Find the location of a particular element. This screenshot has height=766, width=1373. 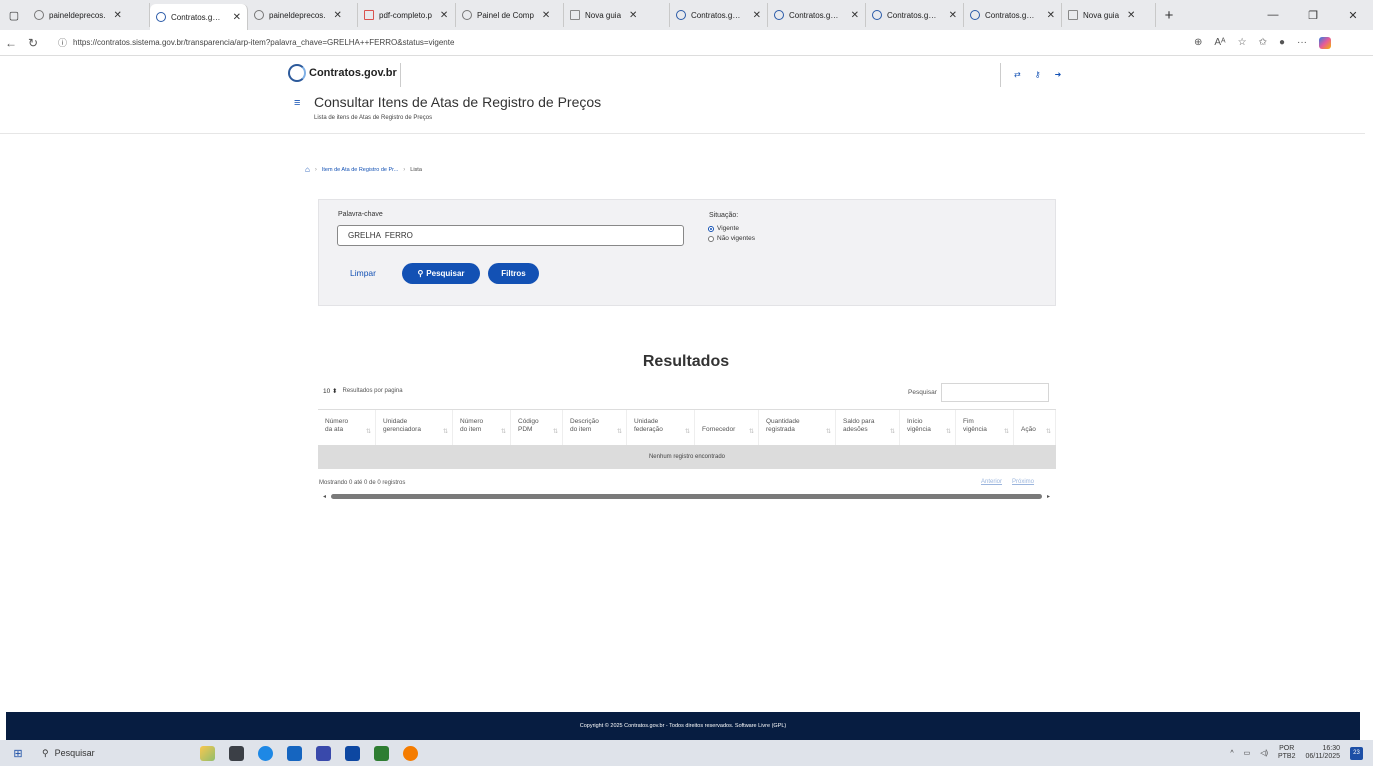

prev-page-link: Anterior is located at coordinates (991, 482).